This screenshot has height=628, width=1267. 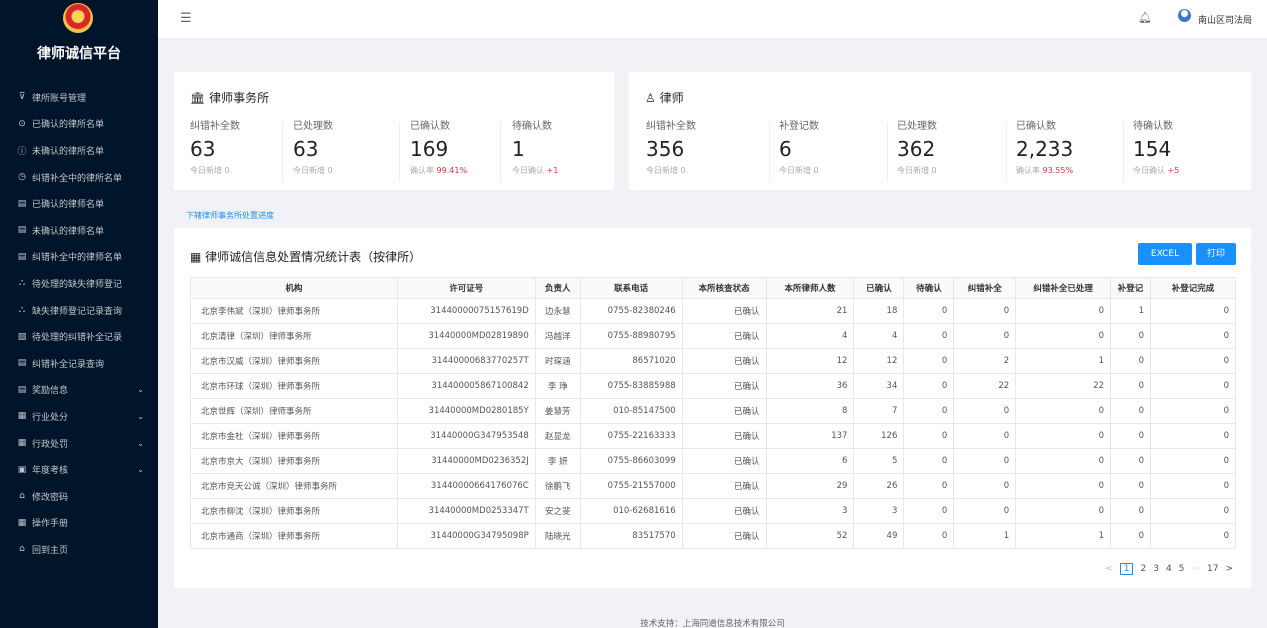 I want to click on avatar, so click(x=1184, y=15).